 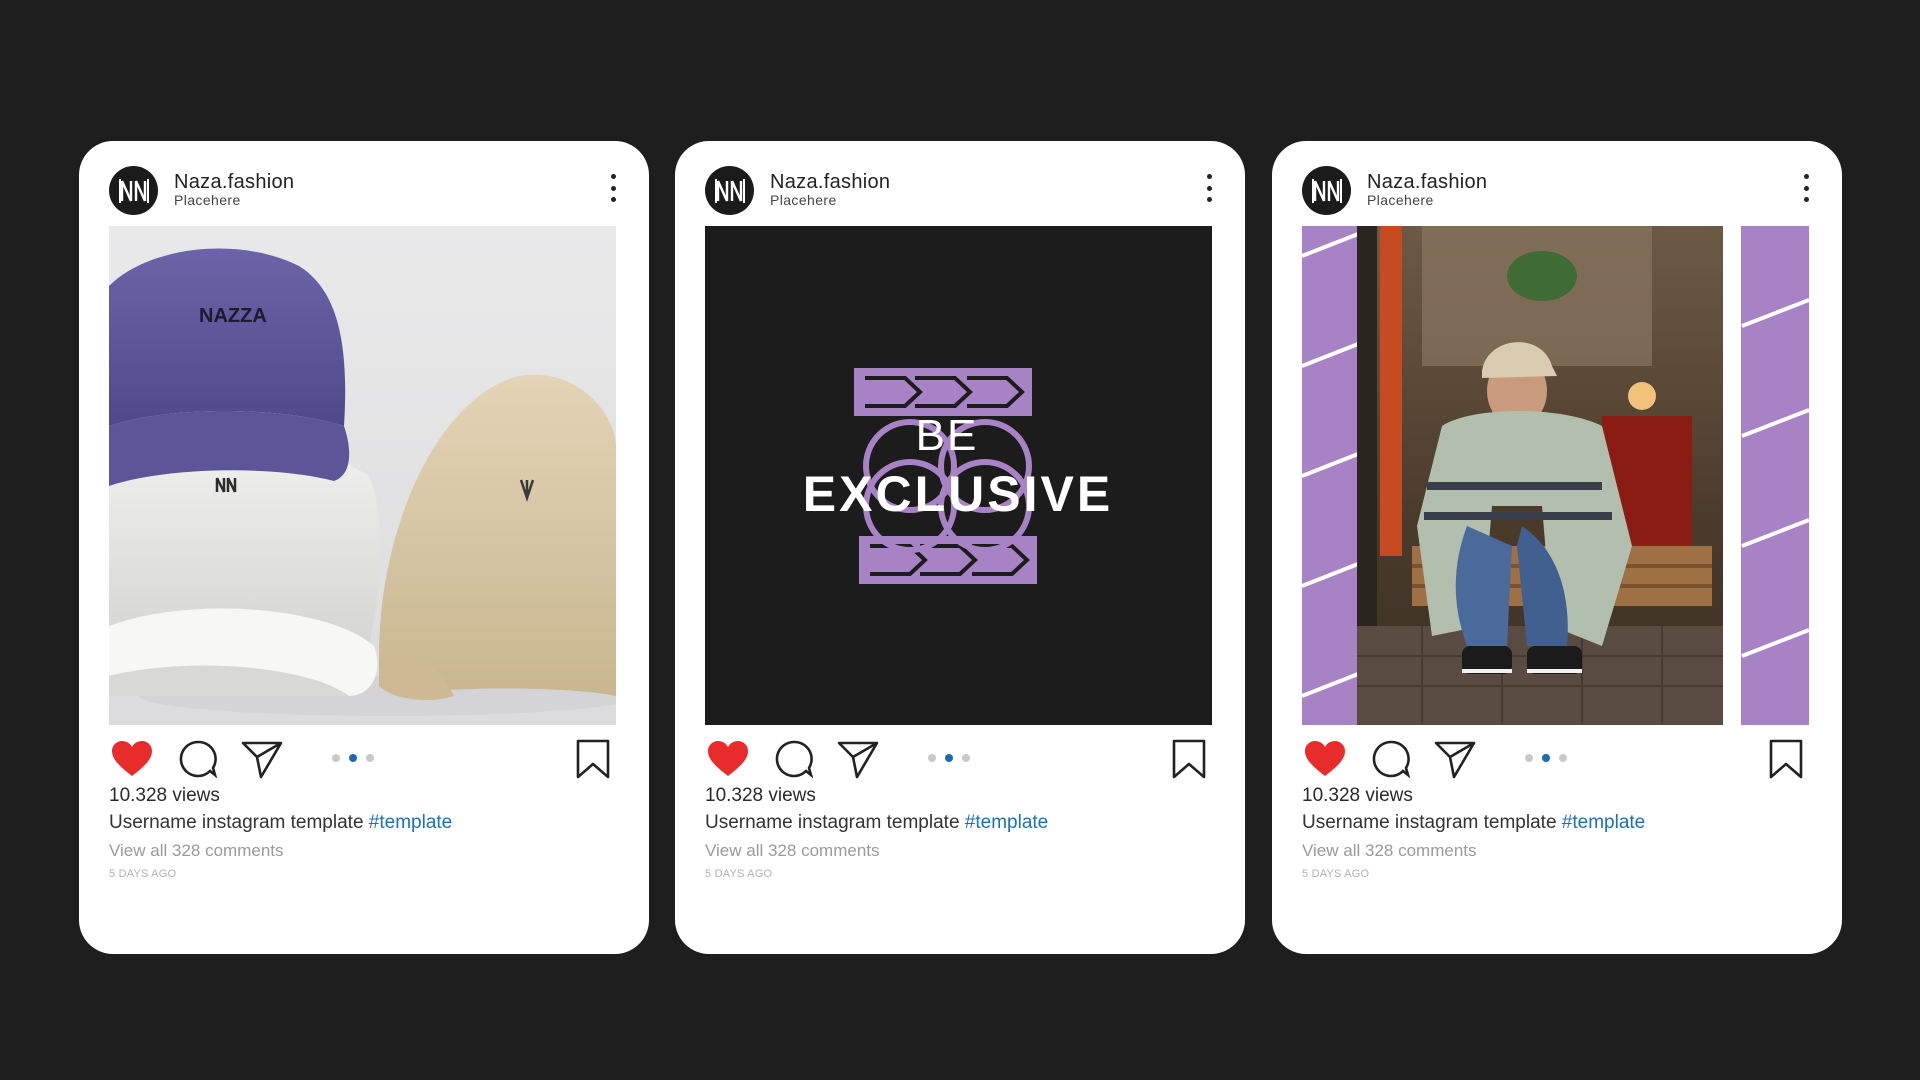 What do you see at coordinates (958, 494) in the screenshot?
I see `graphic-line-2: EXCLUSIVE` at bounding box center [958, 494].